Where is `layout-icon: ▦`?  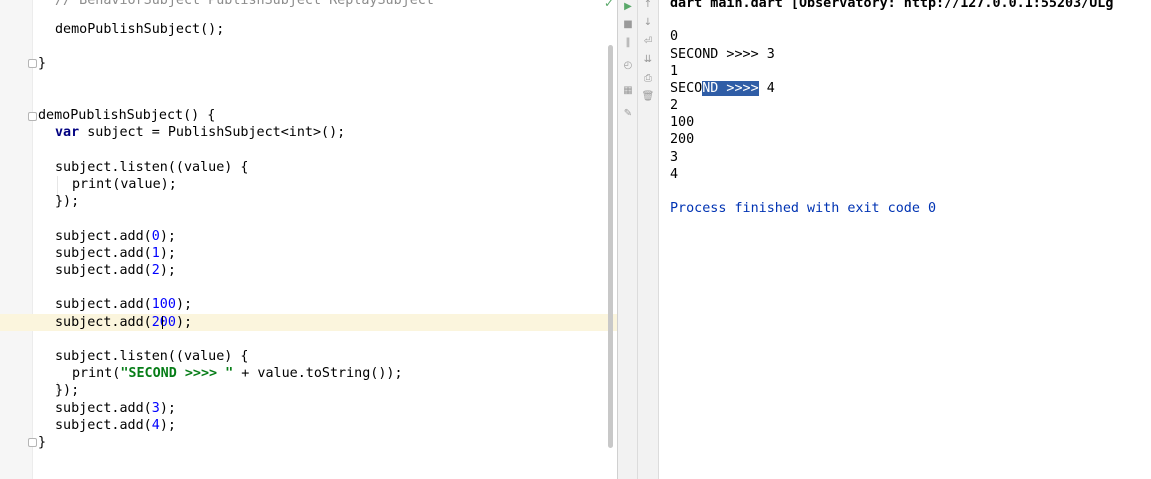
layout-icon: ▦ is located at coordinates (628, 91).